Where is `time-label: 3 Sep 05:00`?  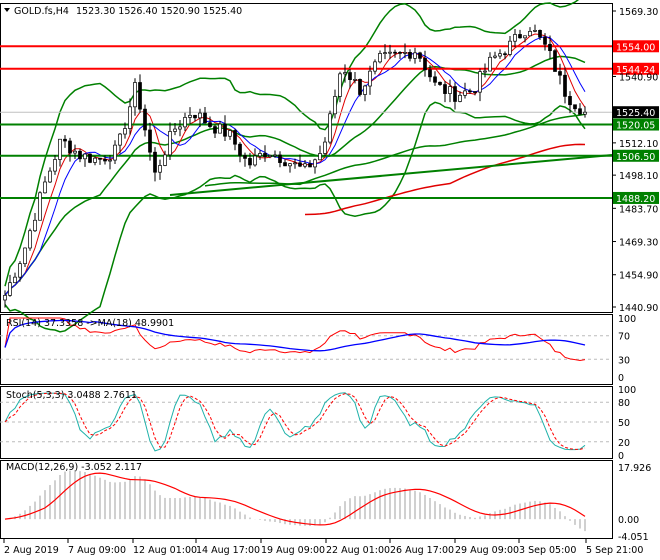 time-label: 3 Sep 05:00 is located at coordinates (547, 550).